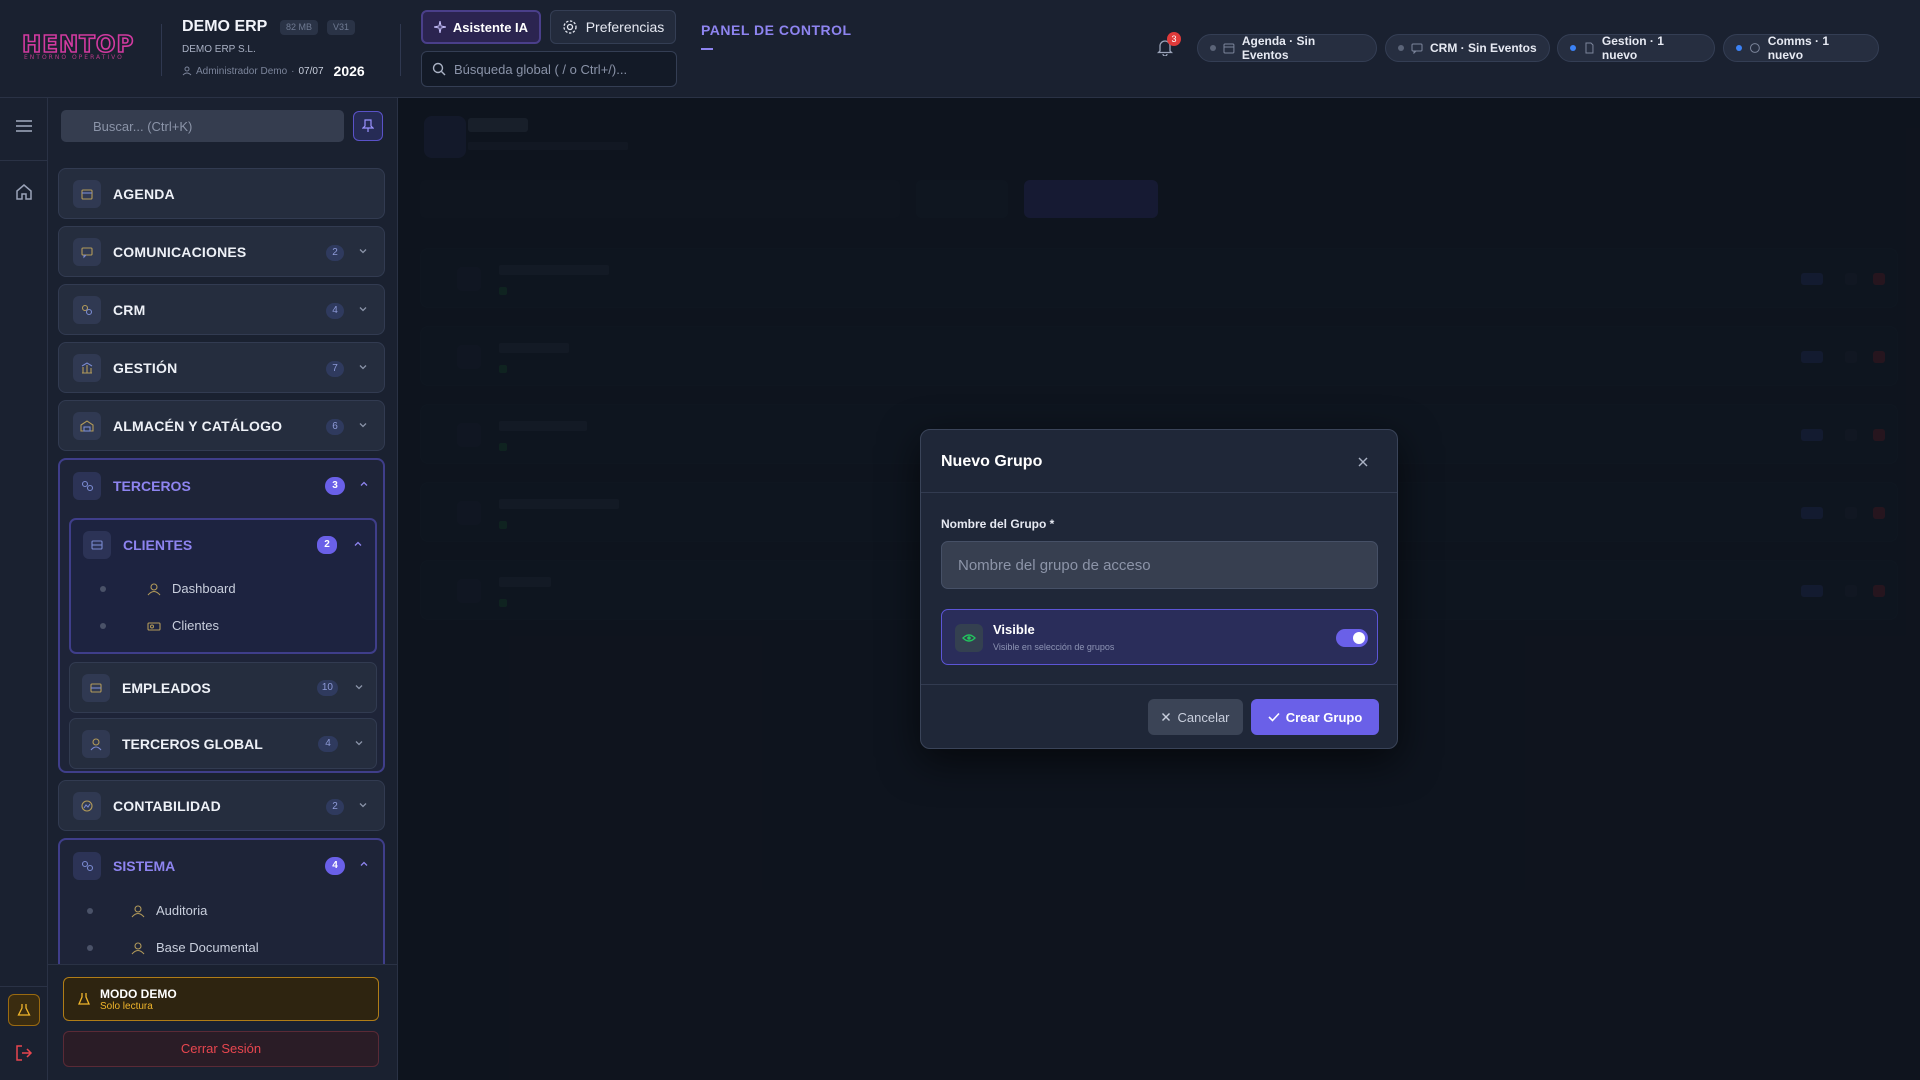 The width and height of the screenshot is (1920, 1080). I want to click on document-base-icon, so click(138, 947).